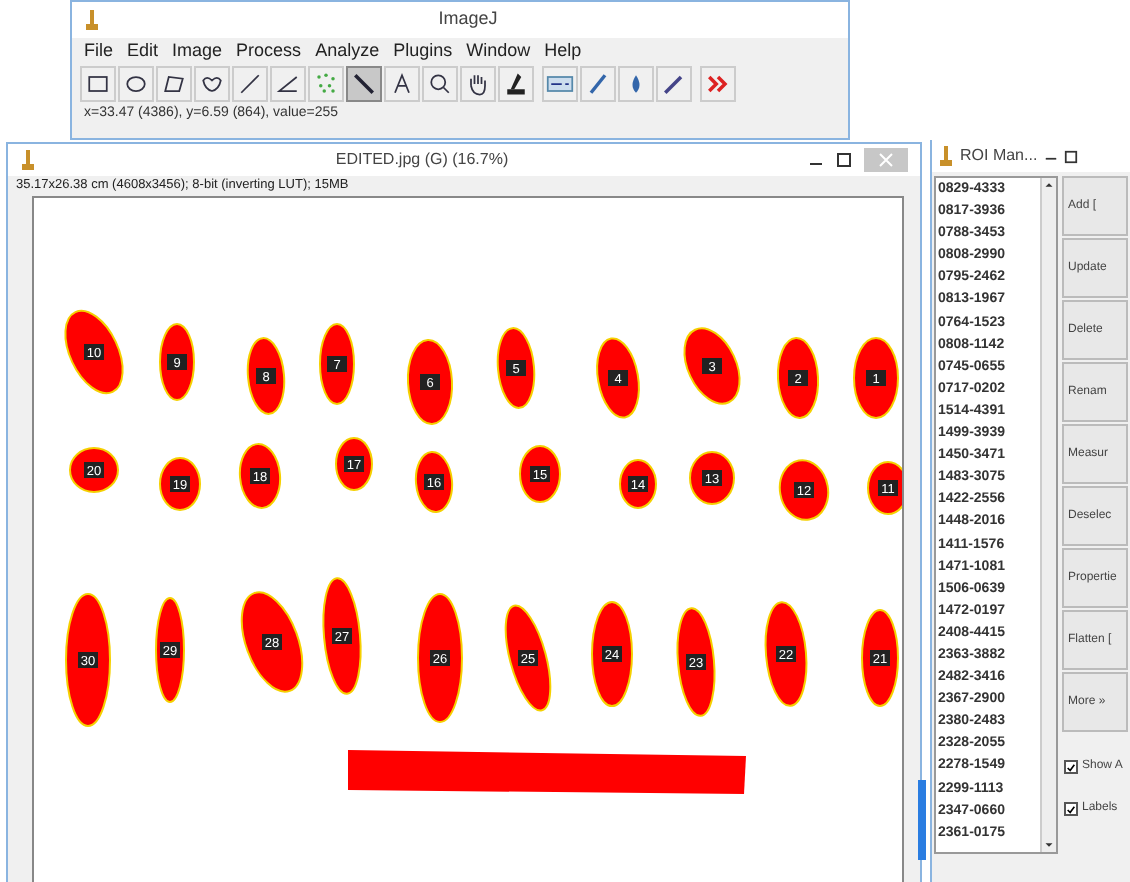 Image resolution: width=1130 pixels, height=882 pixels. Describe the element at coordinates (1048, 515) in the screenshot. I see `scrollbar` at that location.